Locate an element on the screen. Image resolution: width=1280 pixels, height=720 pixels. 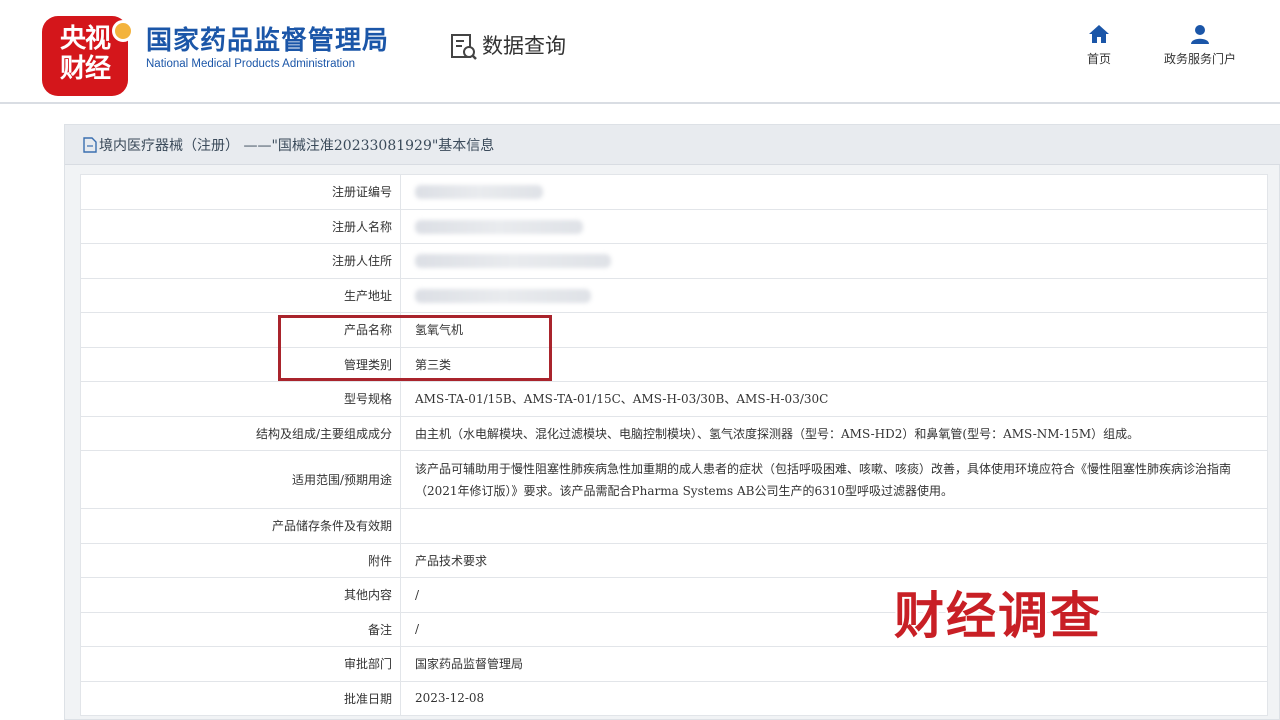
field-label: 结构及组成/主要组成成分 is located at coordinates (240, 433).